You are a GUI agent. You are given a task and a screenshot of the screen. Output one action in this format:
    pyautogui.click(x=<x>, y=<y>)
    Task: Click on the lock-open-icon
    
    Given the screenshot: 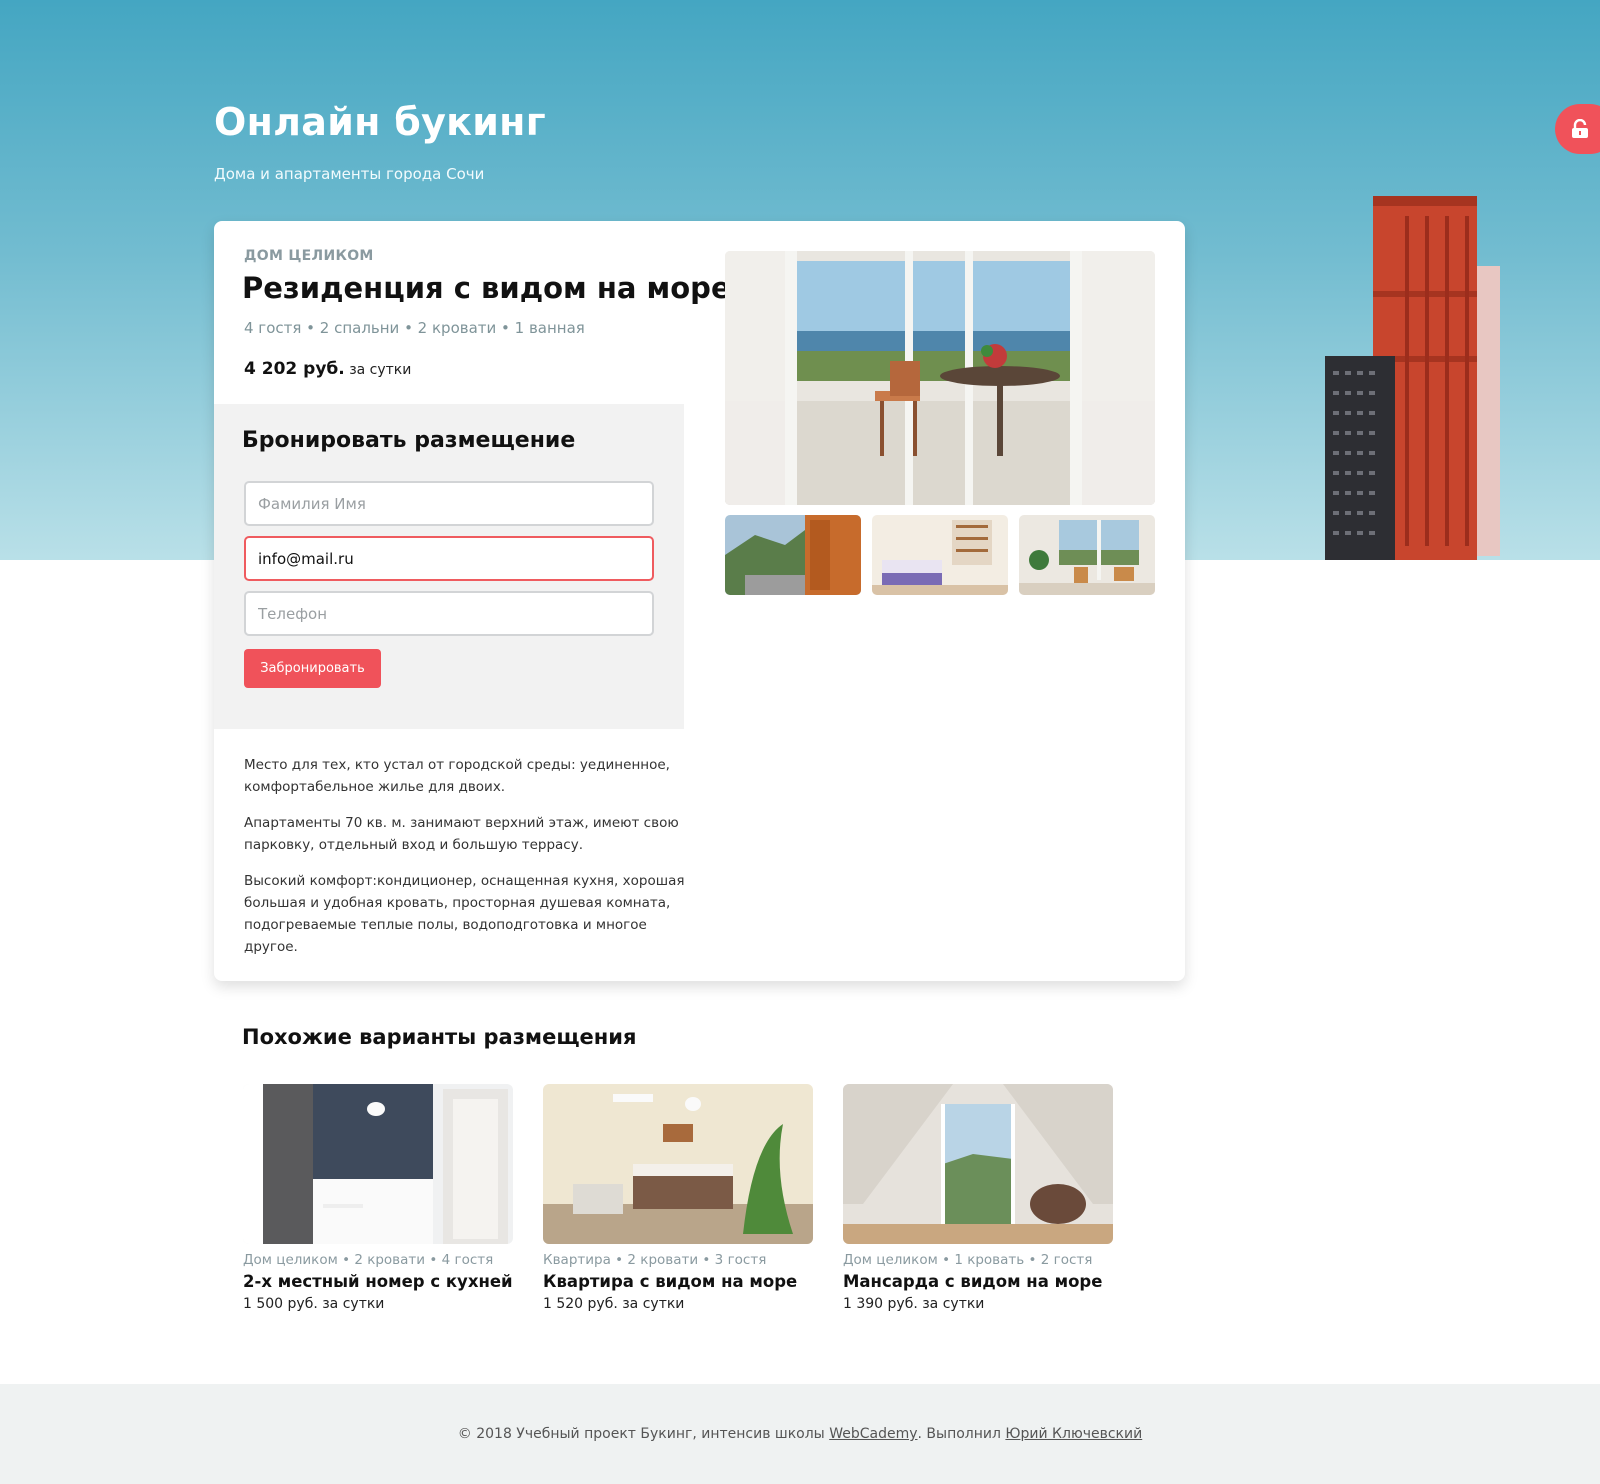 What is the action you would take?
    pyautogui.click(x=1580, y=129)
    